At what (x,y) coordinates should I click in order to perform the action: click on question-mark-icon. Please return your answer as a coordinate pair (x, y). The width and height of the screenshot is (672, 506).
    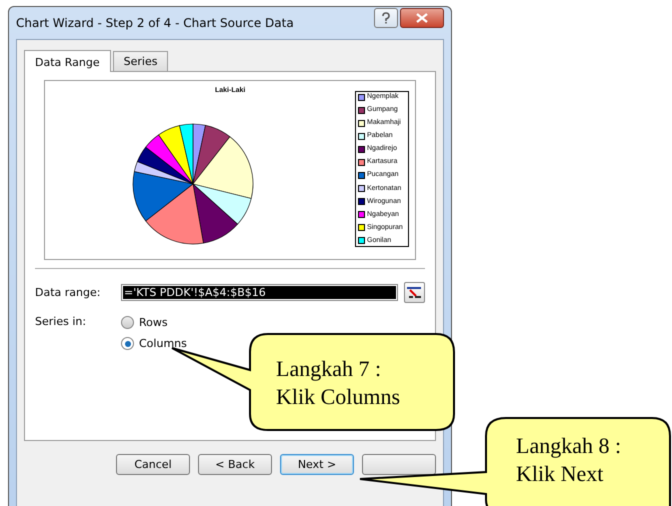
    Looking at the image, I should click on (386, 18).